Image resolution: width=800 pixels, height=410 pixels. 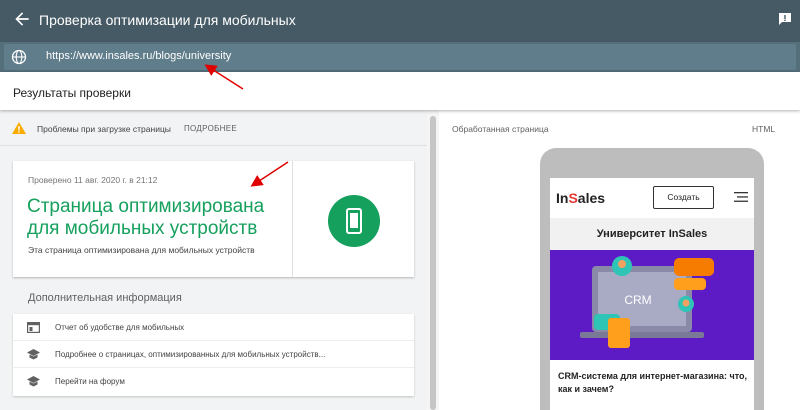 I want to click on crm-illustration: CRM, so click(x=647, y=302).